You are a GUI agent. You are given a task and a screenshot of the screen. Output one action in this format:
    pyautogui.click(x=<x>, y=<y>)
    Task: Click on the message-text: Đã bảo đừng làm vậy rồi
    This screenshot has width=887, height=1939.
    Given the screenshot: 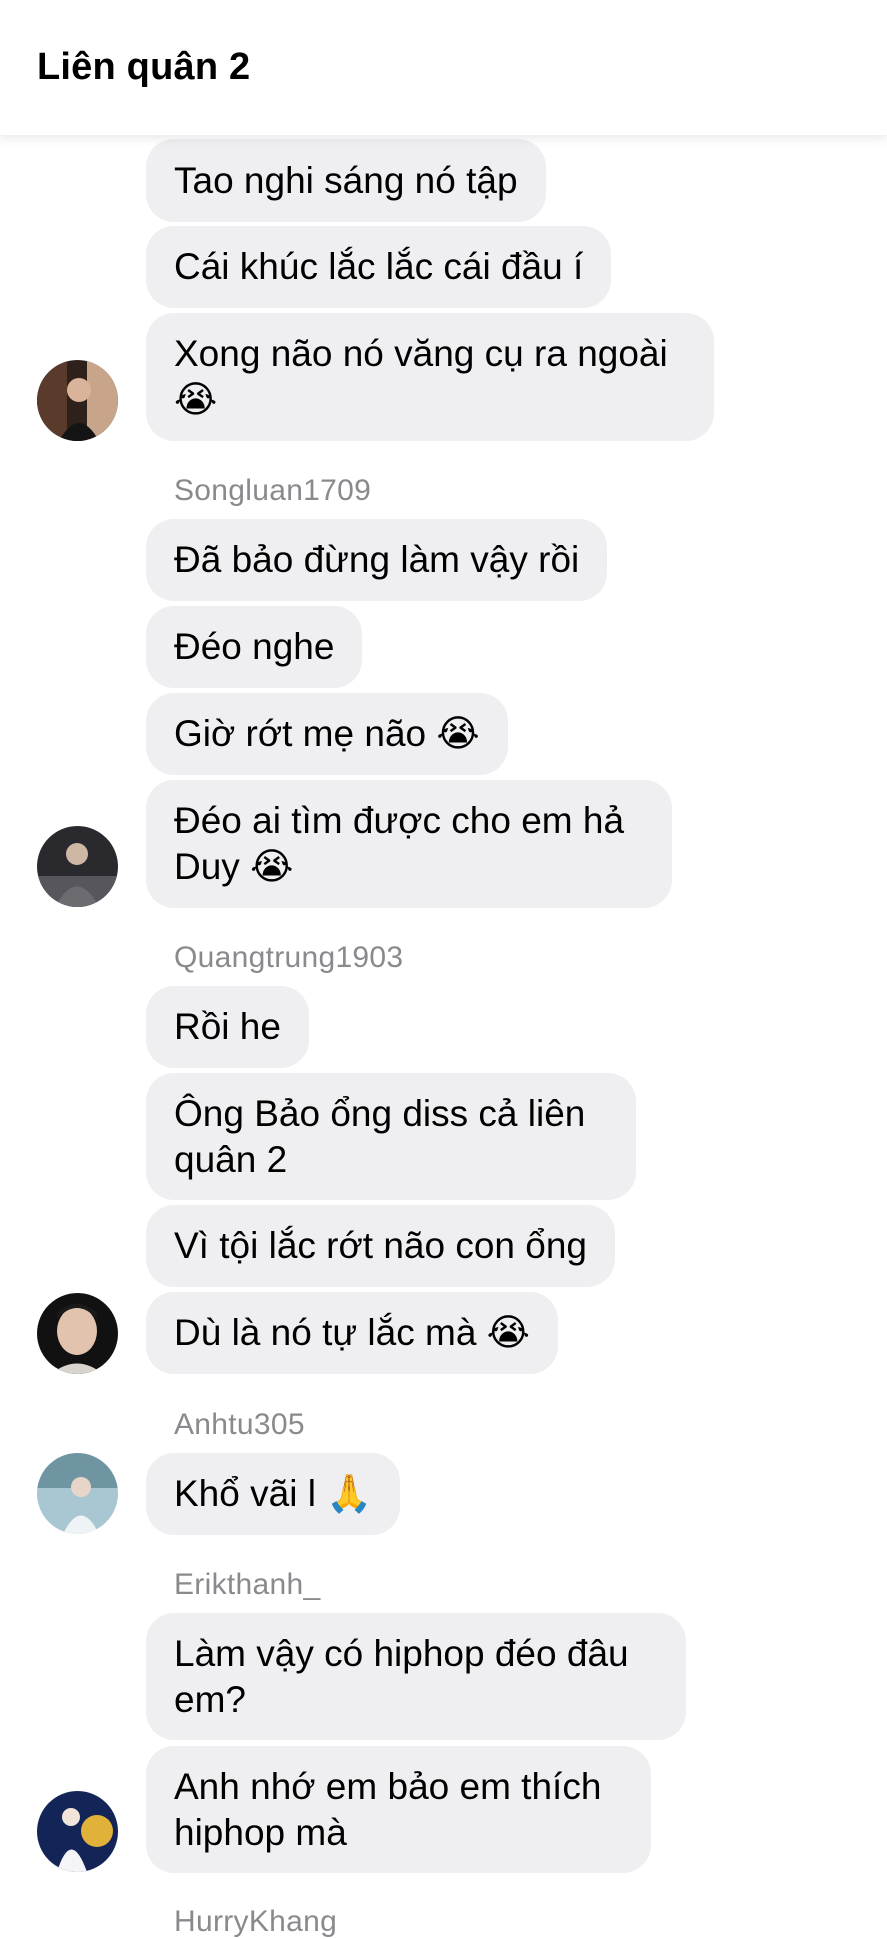 What is the action you would take?
    pyautogui.click(x=377, y=559)
    